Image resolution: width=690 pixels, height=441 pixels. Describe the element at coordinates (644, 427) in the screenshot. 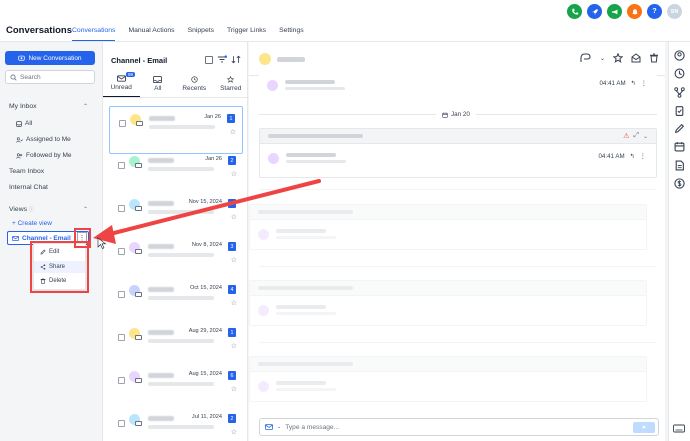

I see `send-button: ➤` at that location.